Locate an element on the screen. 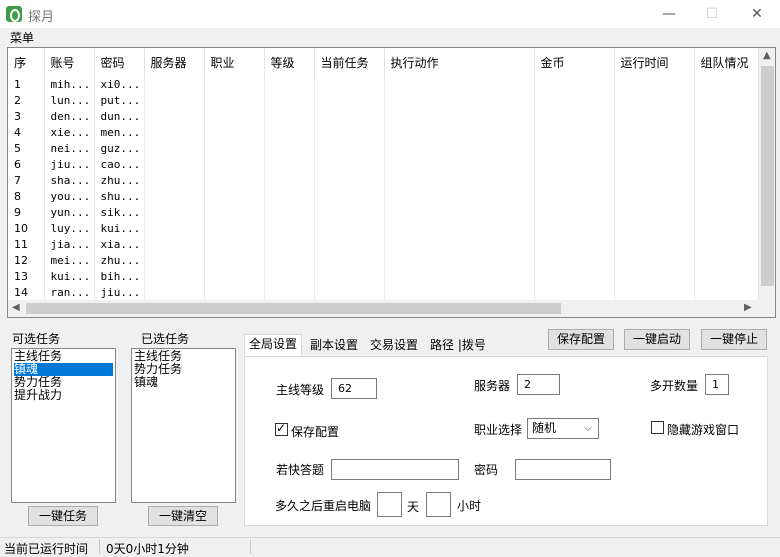 Image resolution: width=780 pixels, height=557 pixels. password-input is located at coordinates (563, 469).